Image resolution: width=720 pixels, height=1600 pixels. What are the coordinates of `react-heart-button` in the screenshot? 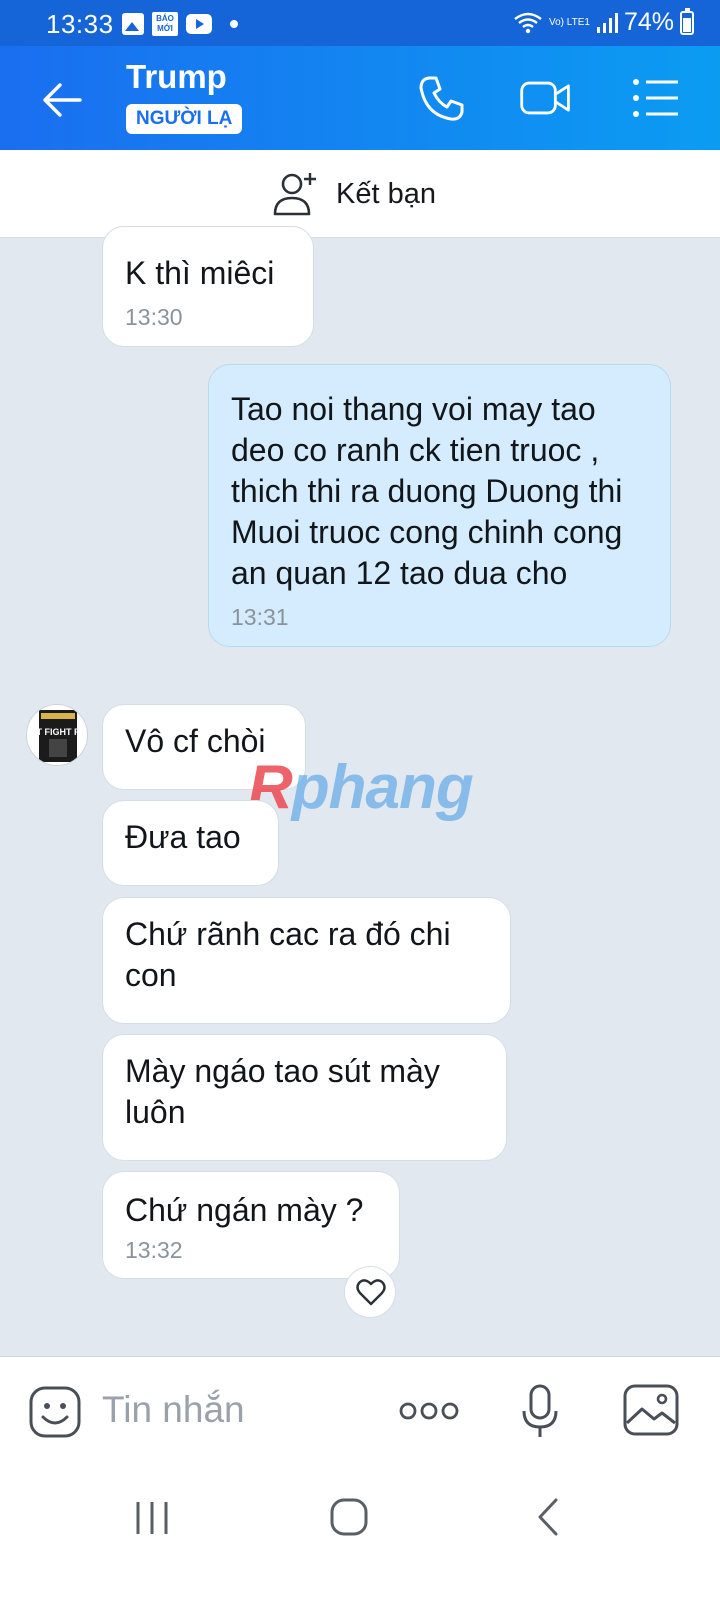 It's located at (370, 1292).